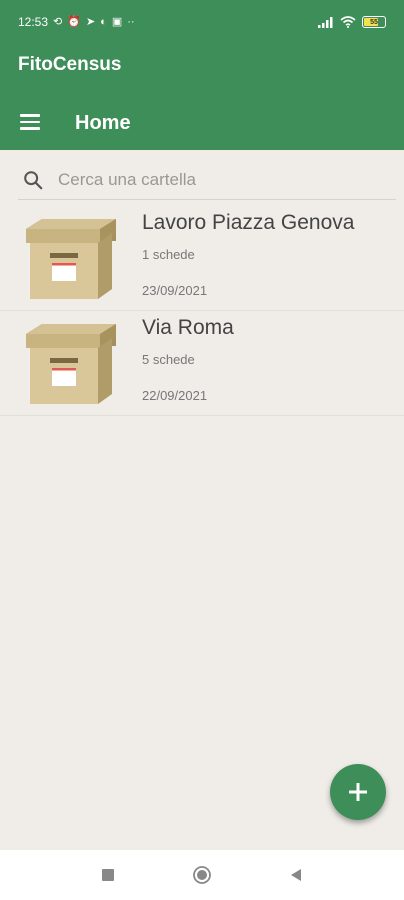 The height and width of the screenshot is (900, 404). I want to click on add-folder-button, so click(358, 792).